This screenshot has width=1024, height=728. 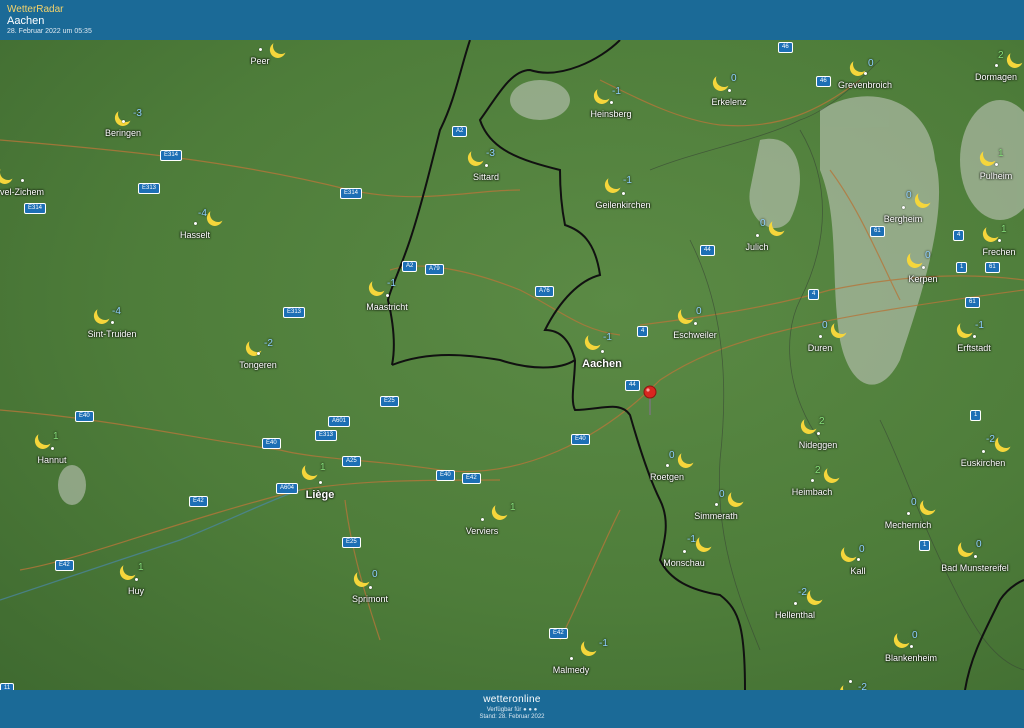 I want to click on city-label: Hannut, so click(x=51, y=460).